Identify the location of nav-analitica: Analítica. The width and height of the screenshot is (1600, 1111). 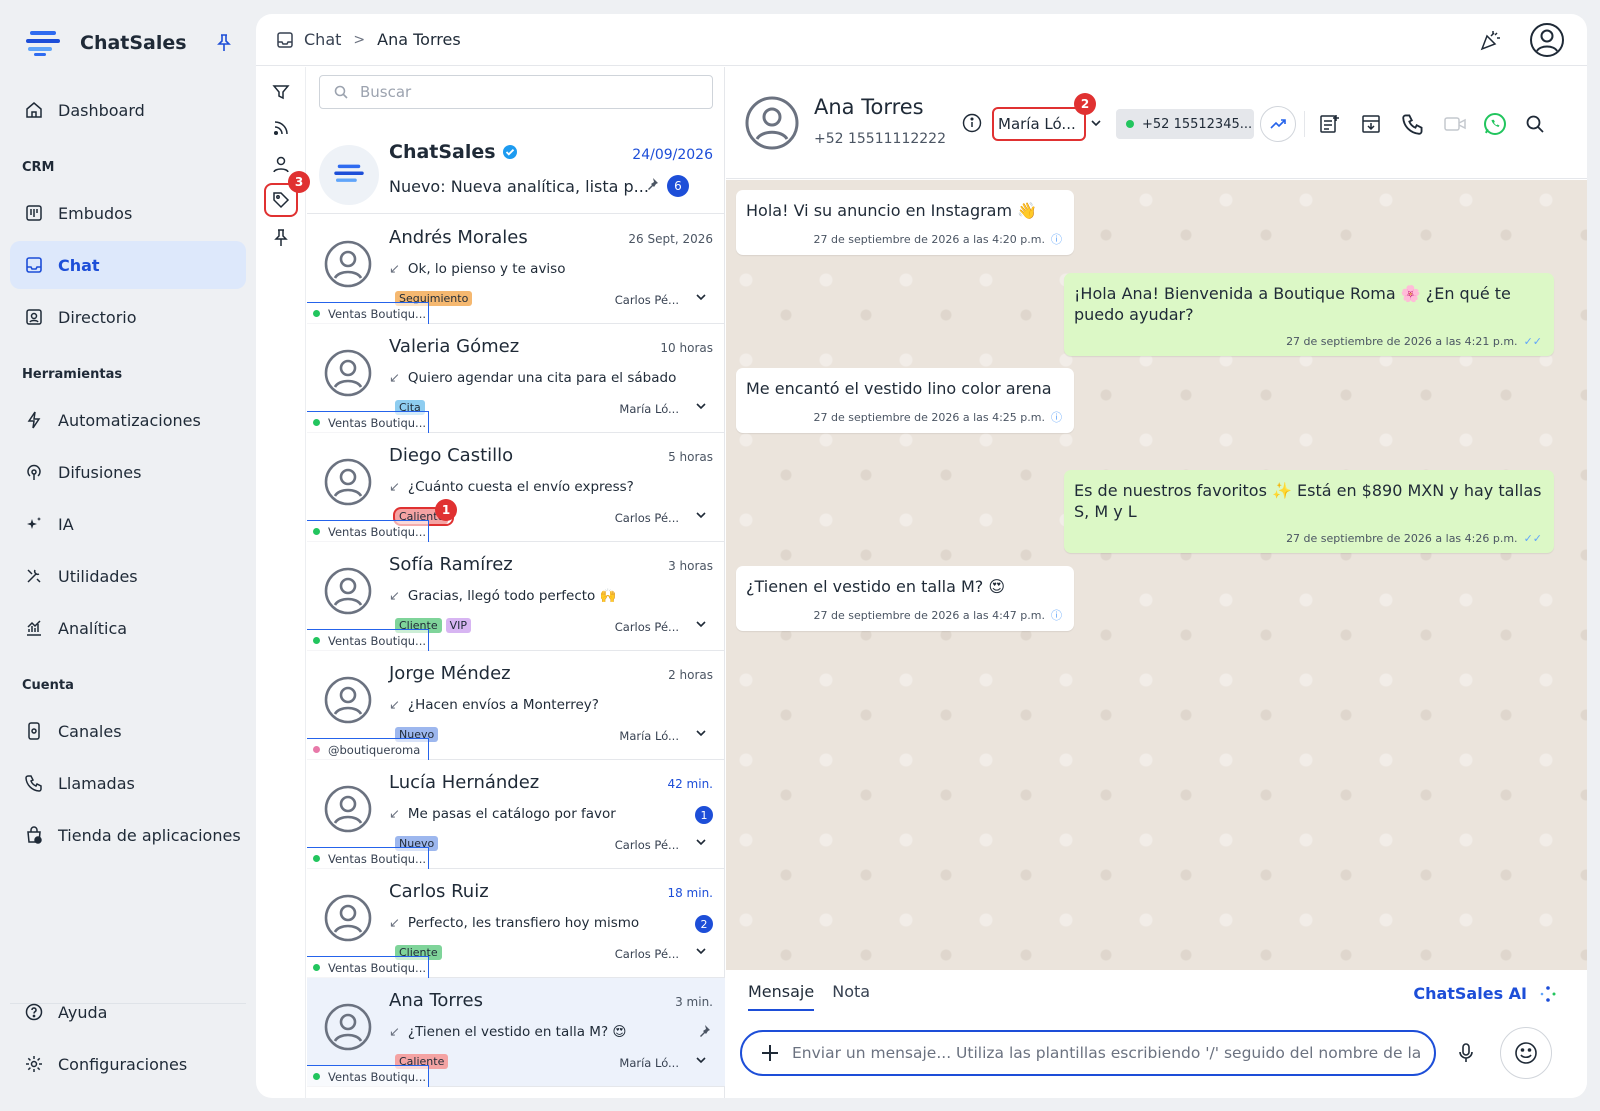
(128, 628).